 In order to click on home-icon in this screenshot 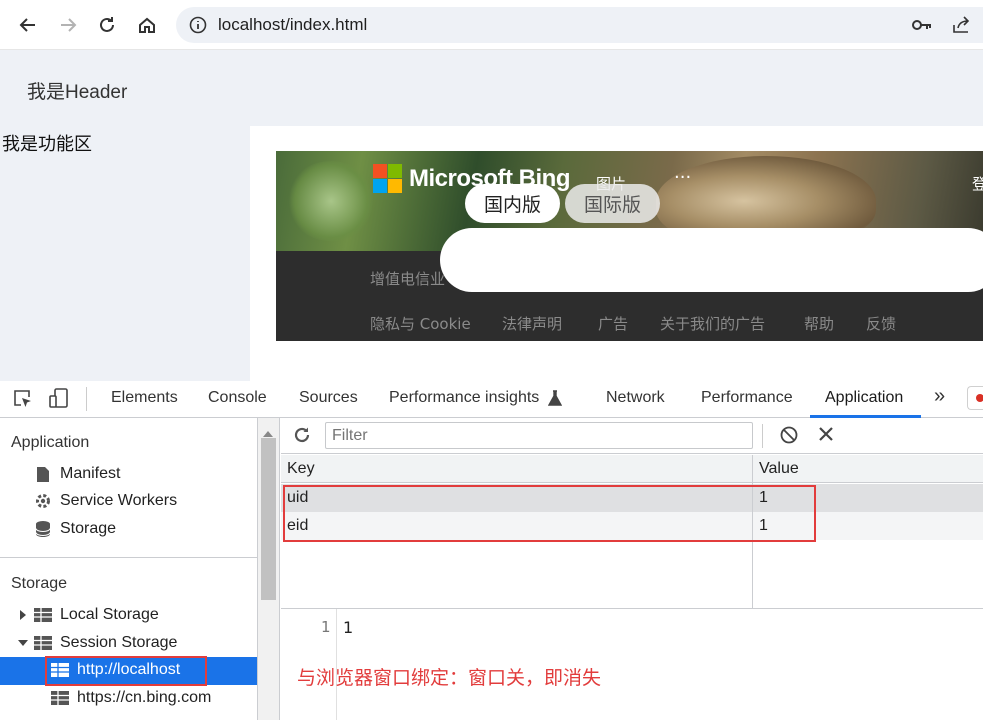, I will do `click(147, 25)`.